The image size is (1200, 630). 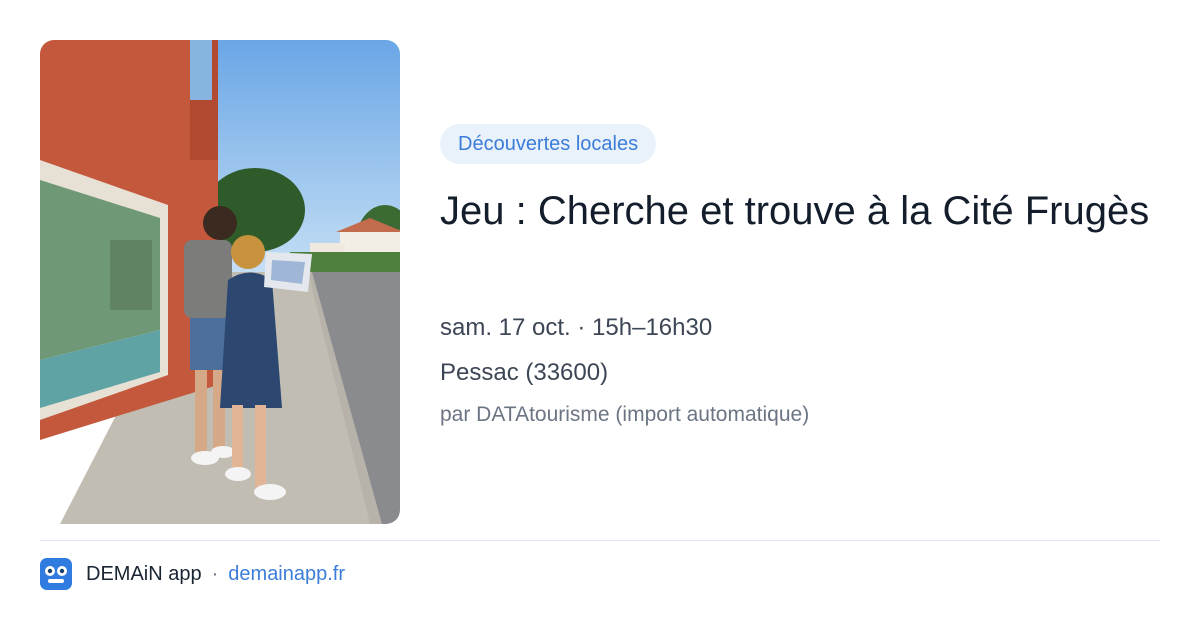 What do you see at coordinates (144, 573) in the screenshot?
I see `app-name: DEMAiN app` at bounding box center [144, 573].